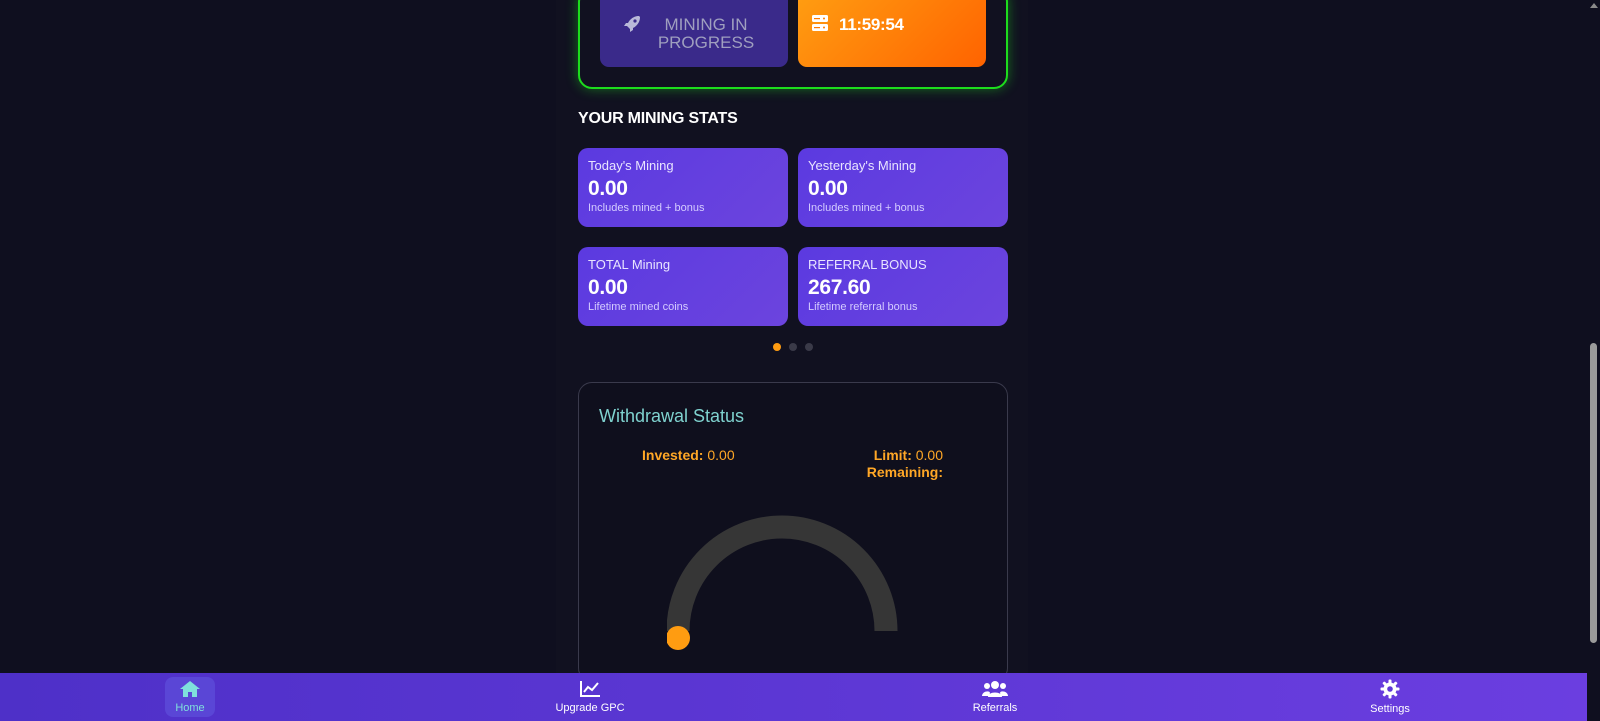  I want to click on stat-card-total: TOTAL Mining 0.00 Lifetime mined coins, so click(683, 286).